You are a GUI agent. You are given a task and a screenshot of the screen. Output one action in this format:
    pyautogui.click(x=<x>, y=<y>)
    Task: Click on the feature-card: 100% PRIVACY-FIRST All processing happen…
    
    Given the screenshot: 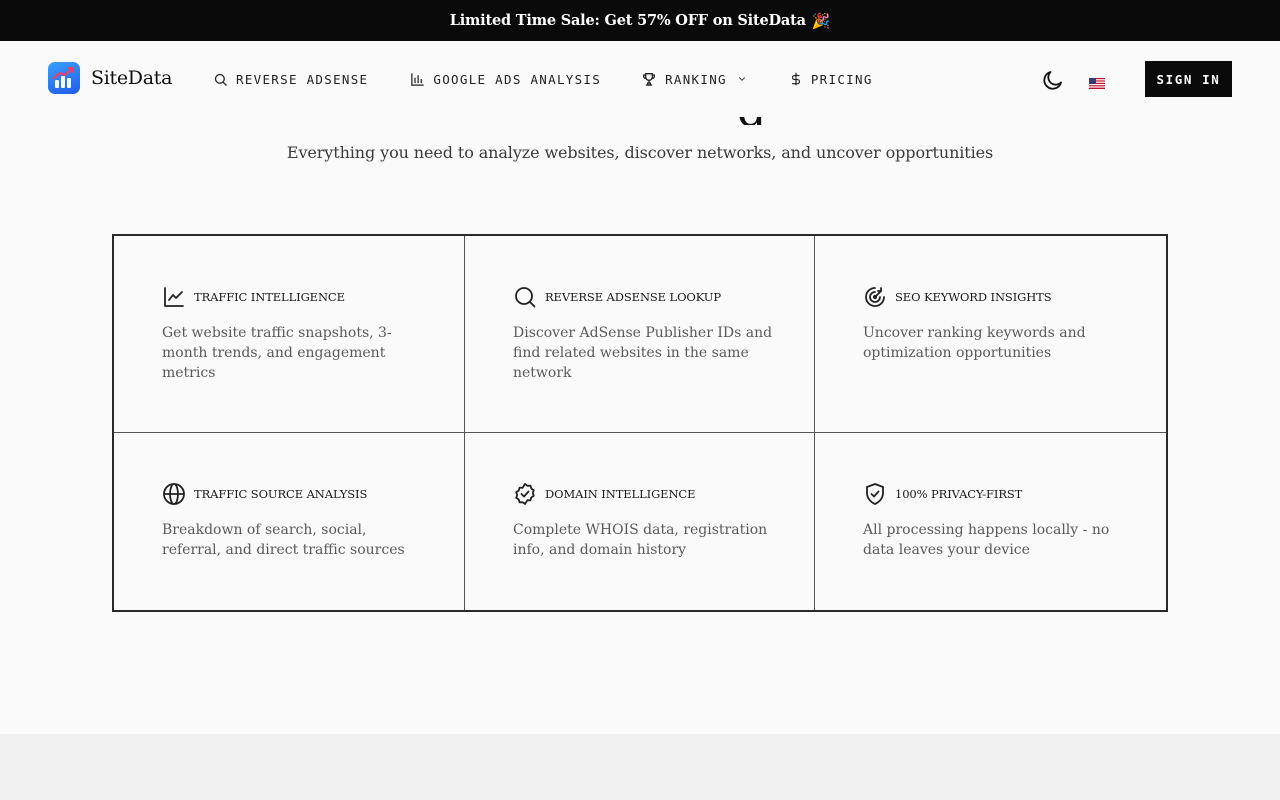 What is the action you would take?
    pyautogui.click(x=990, y=521)
    